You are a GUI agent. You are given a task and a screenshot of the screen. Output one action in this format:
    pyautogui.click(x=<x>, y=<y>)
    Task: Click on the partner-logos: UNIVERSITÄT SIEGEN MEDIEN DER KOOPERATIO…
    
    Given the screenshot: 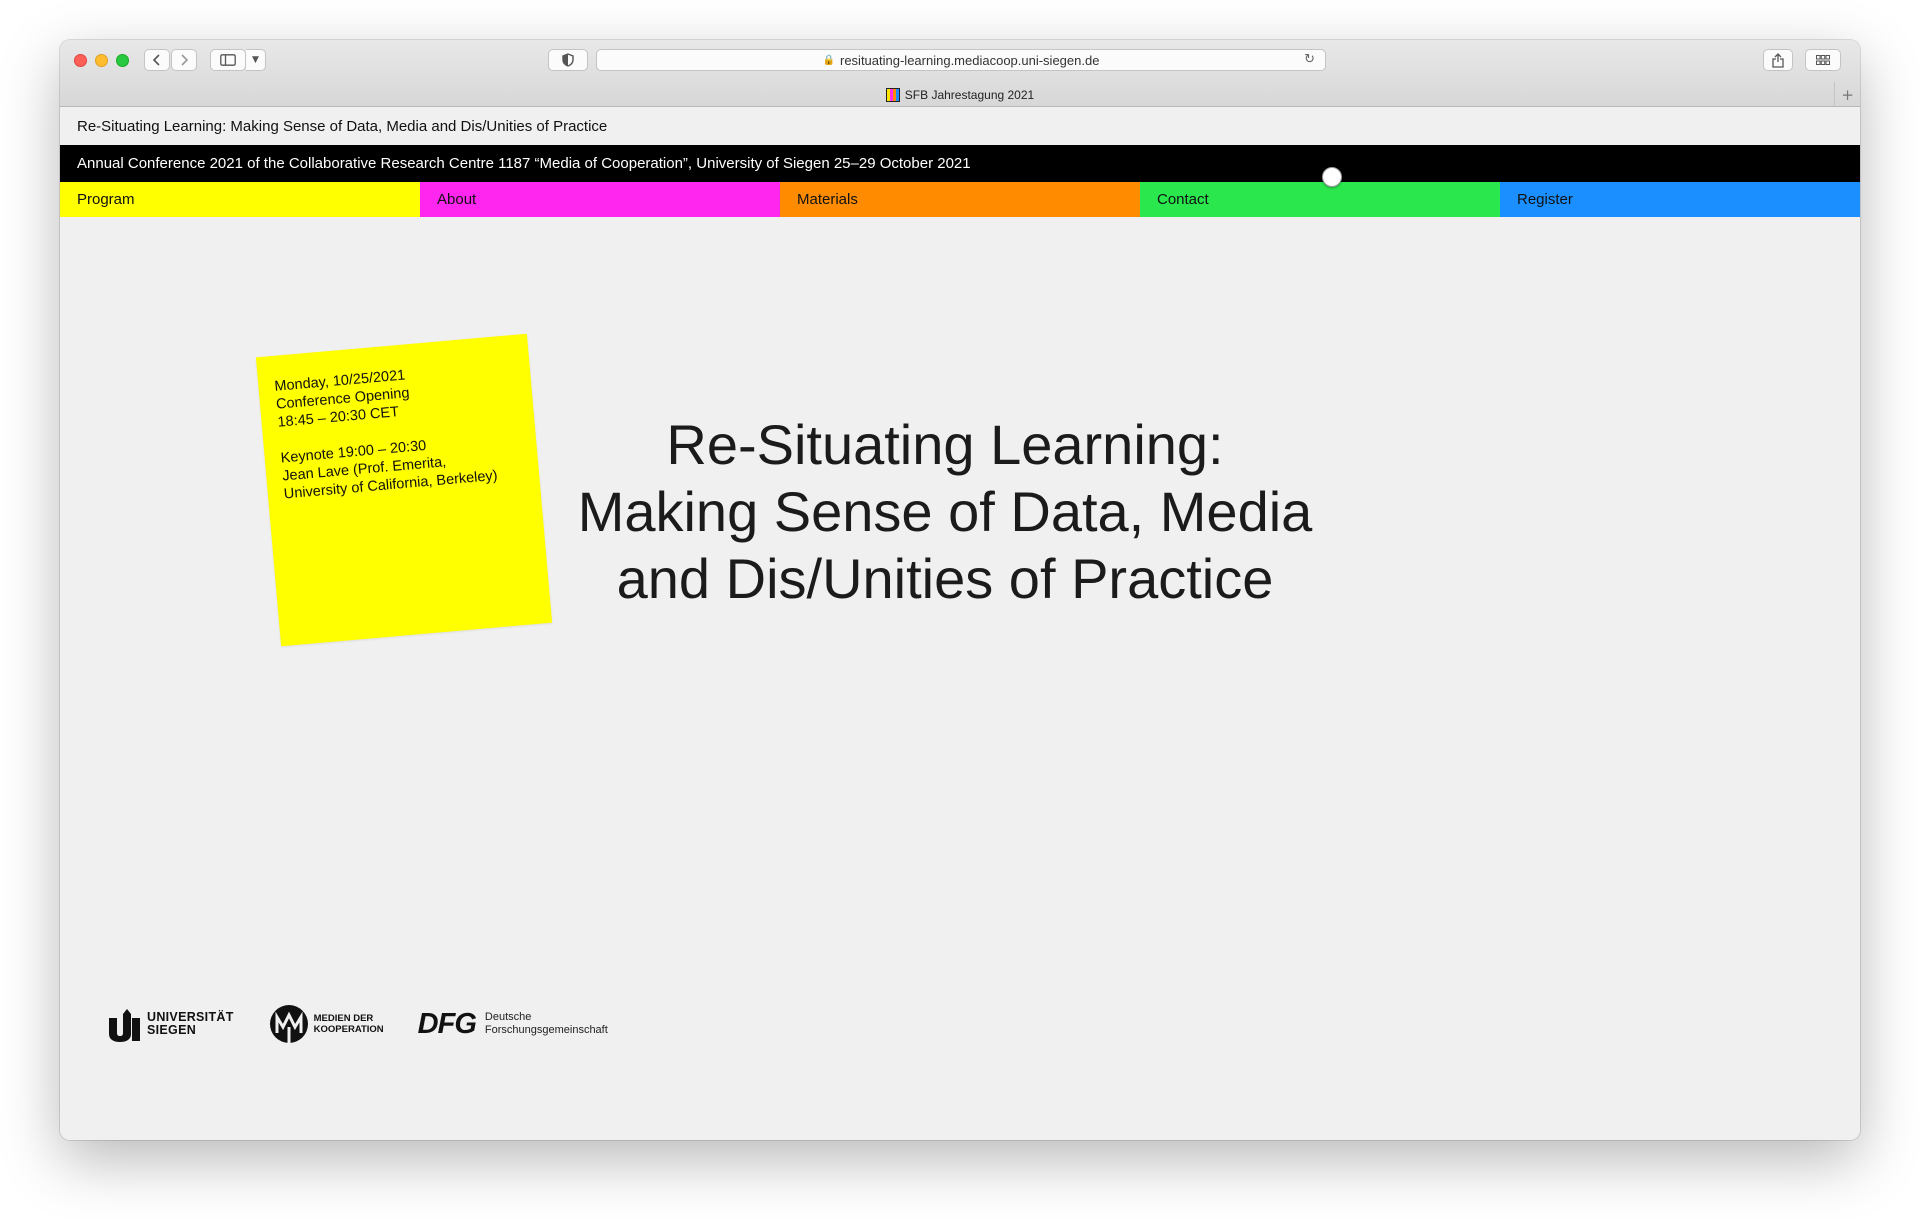 What is the action you would take?
    pyautogui.click(x=375, y=1024)
    